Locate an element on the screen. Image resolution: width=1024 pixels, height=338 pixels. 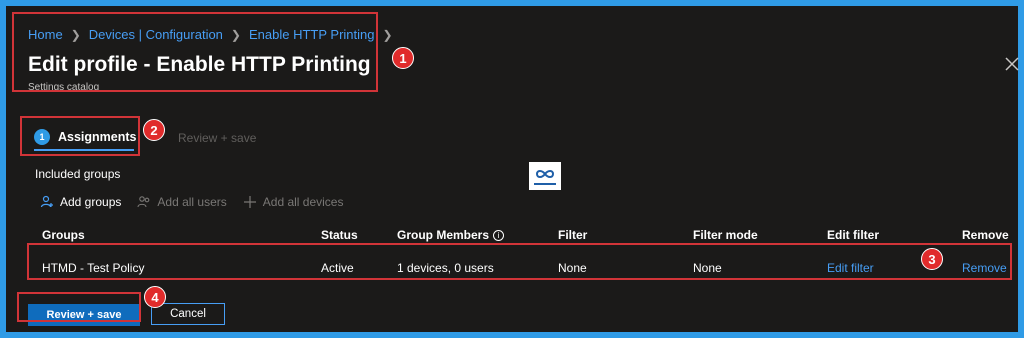
highlight-box-review-save is located at coordinates (79, 307).